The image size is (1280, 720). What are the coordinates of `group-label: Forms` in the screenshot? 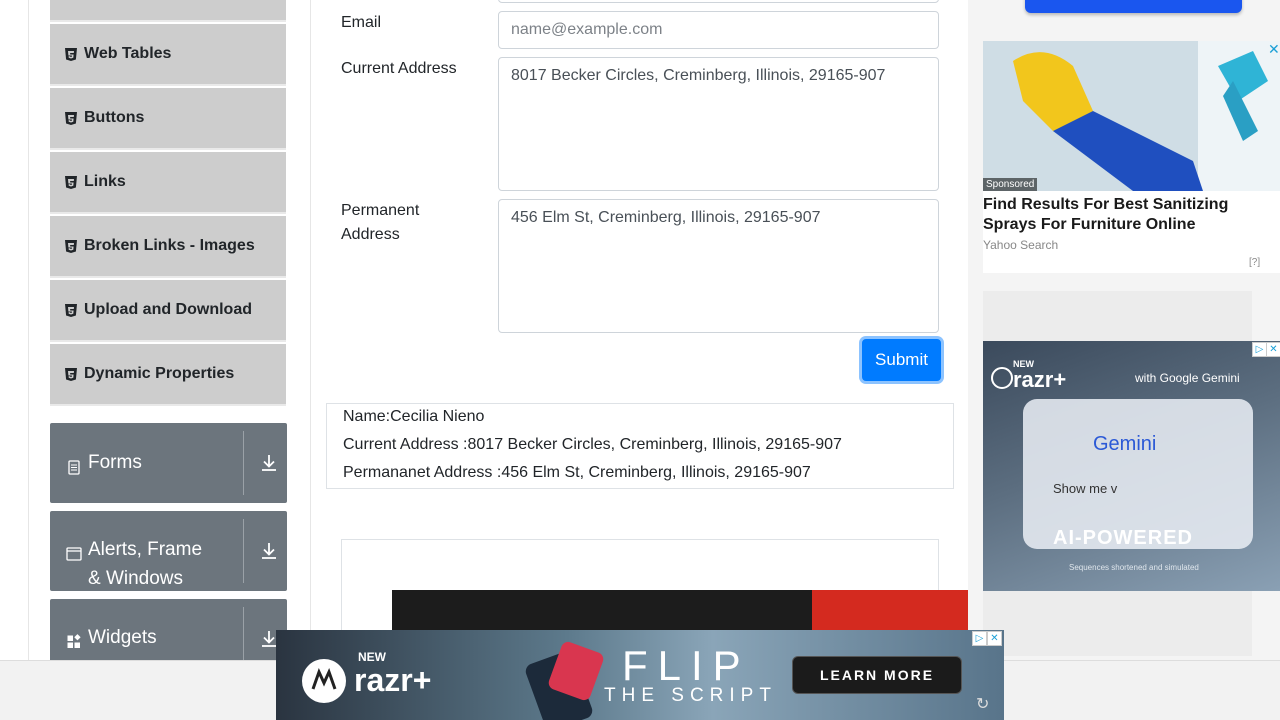 It's located at (115, 462).